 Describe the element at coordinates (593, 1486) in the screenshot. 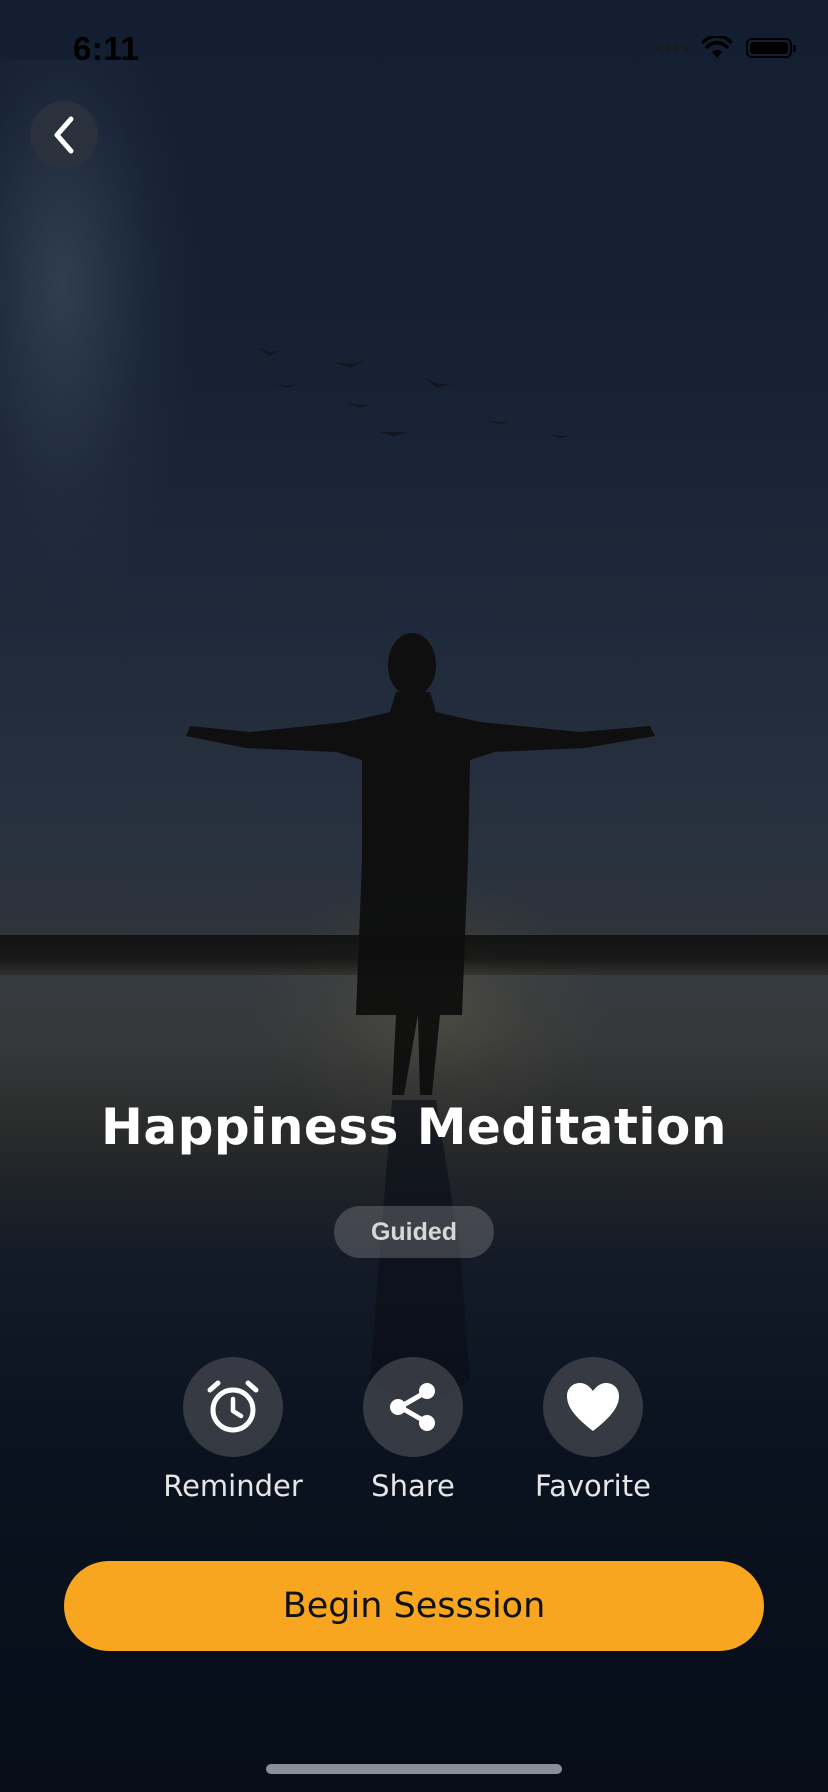

I see `favorite-label: Favorite` at that location.